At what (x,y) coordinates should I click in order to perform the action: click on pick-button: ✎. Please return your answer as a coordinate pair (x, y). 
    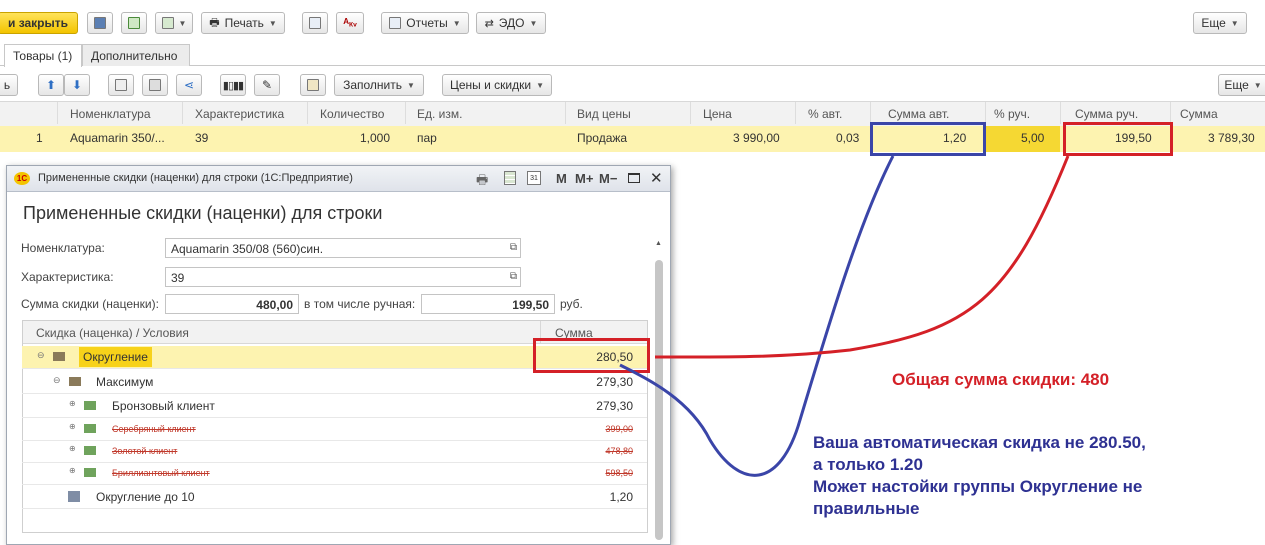
    Looking at the image, I should click on (267, 85).